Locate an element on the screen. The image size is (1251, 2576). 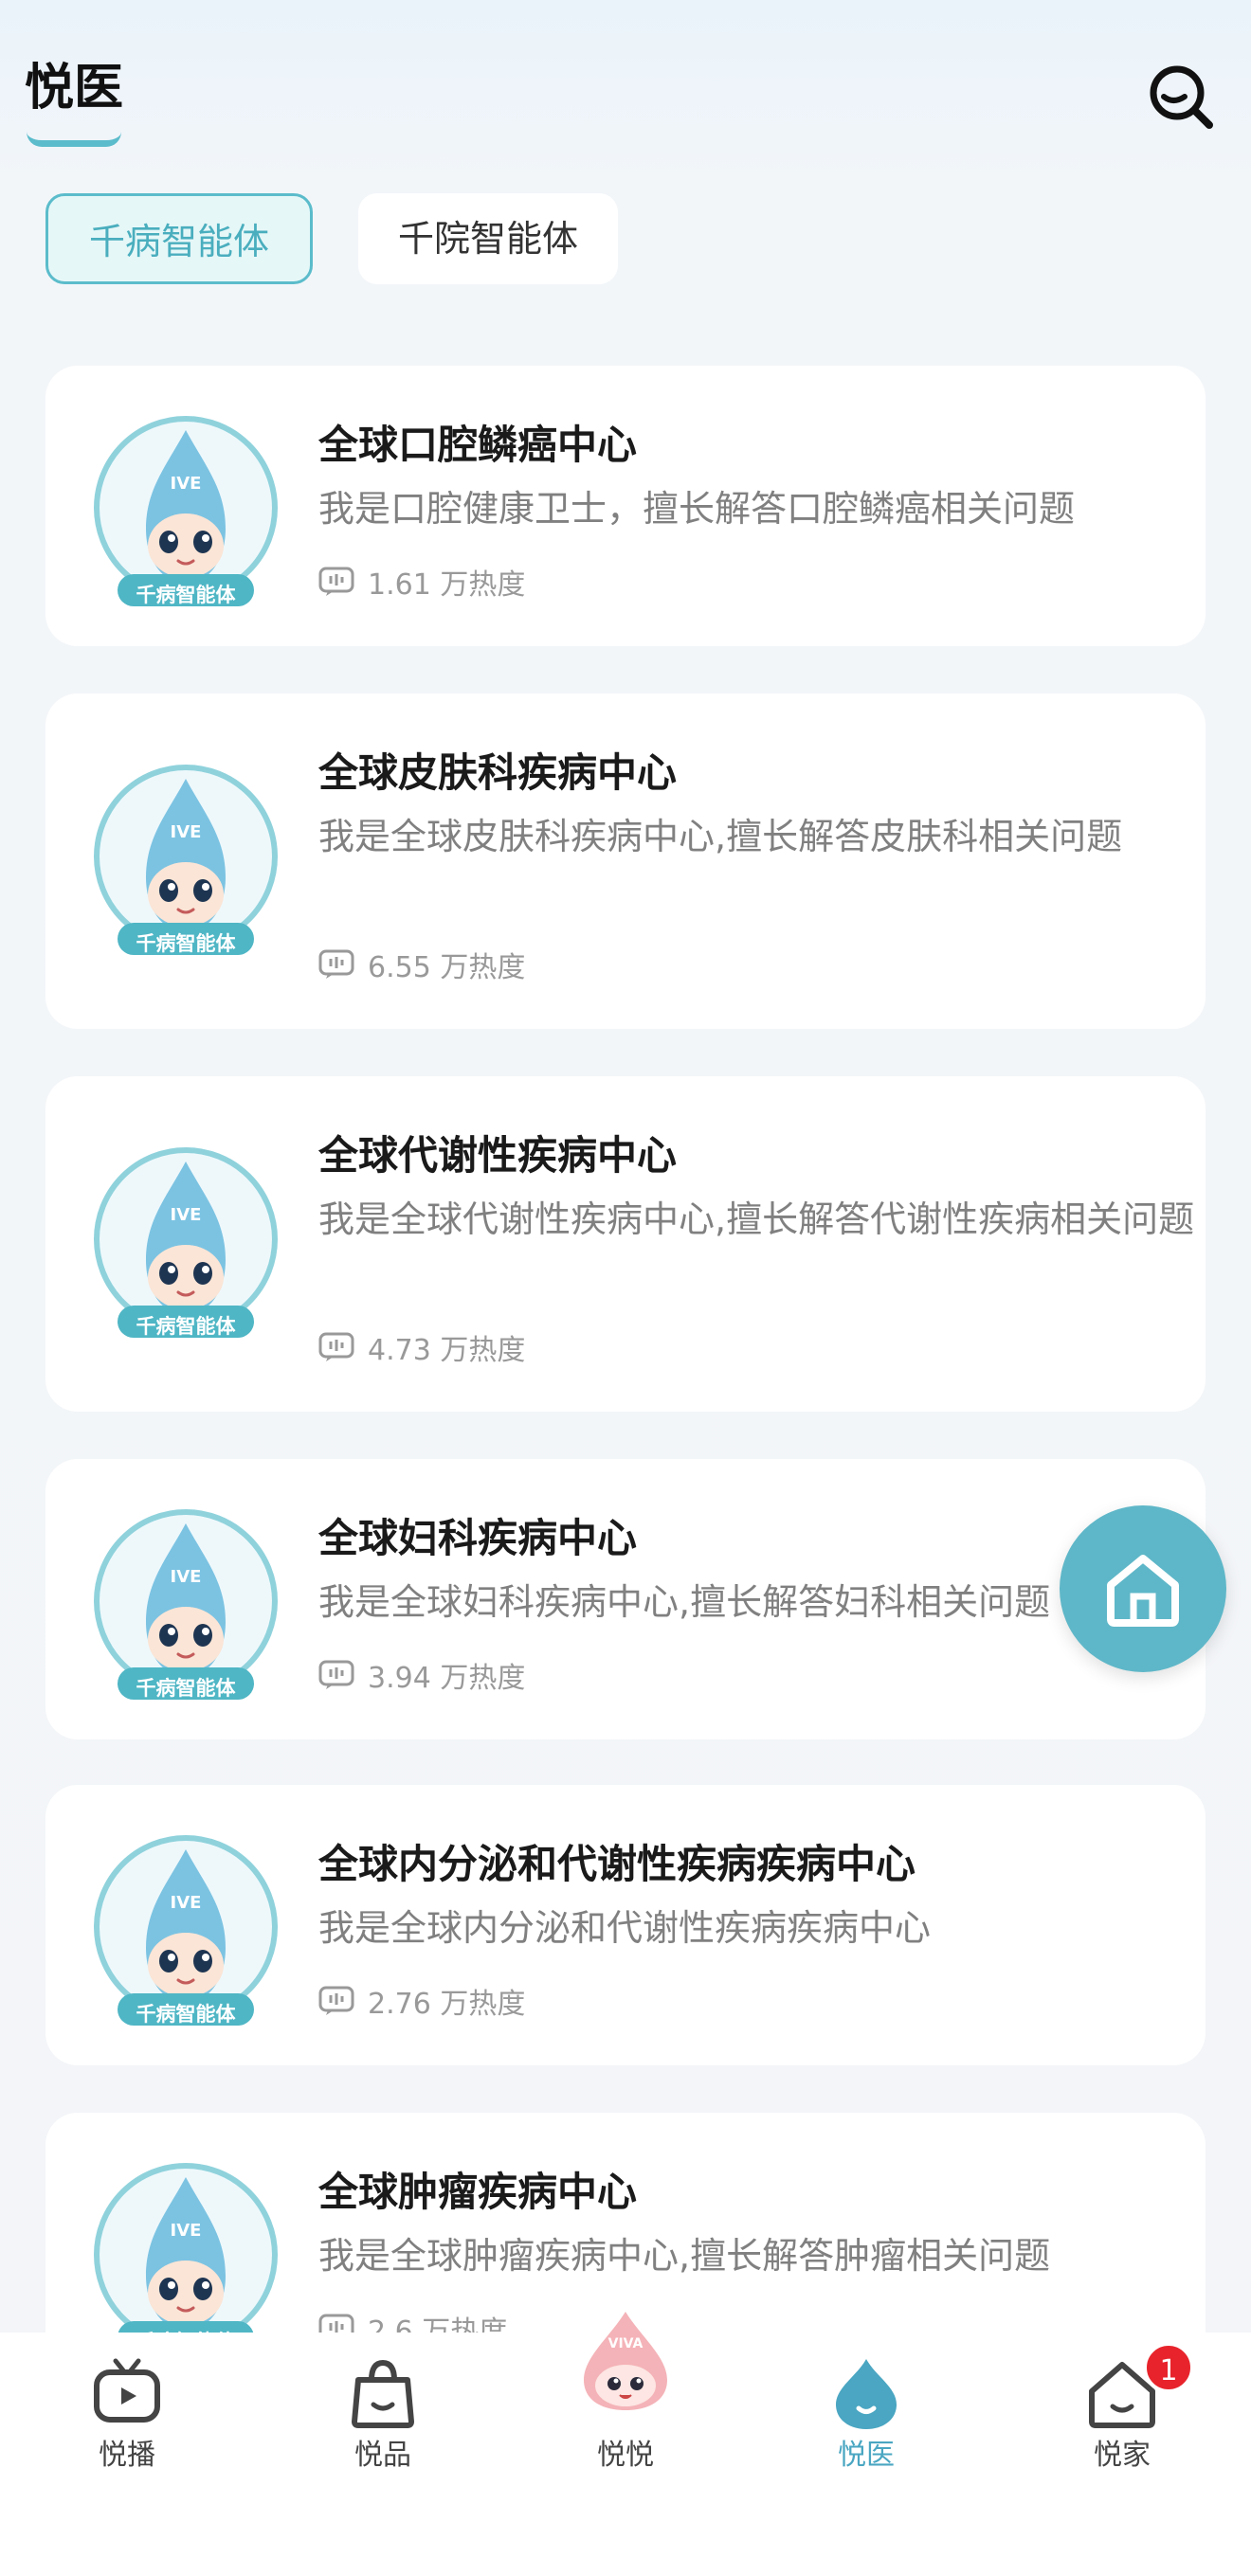
card-description: 我是口腔健康卫士，擅长解答口腔鳞癌相关问题 is located at coordinates (697, 509).